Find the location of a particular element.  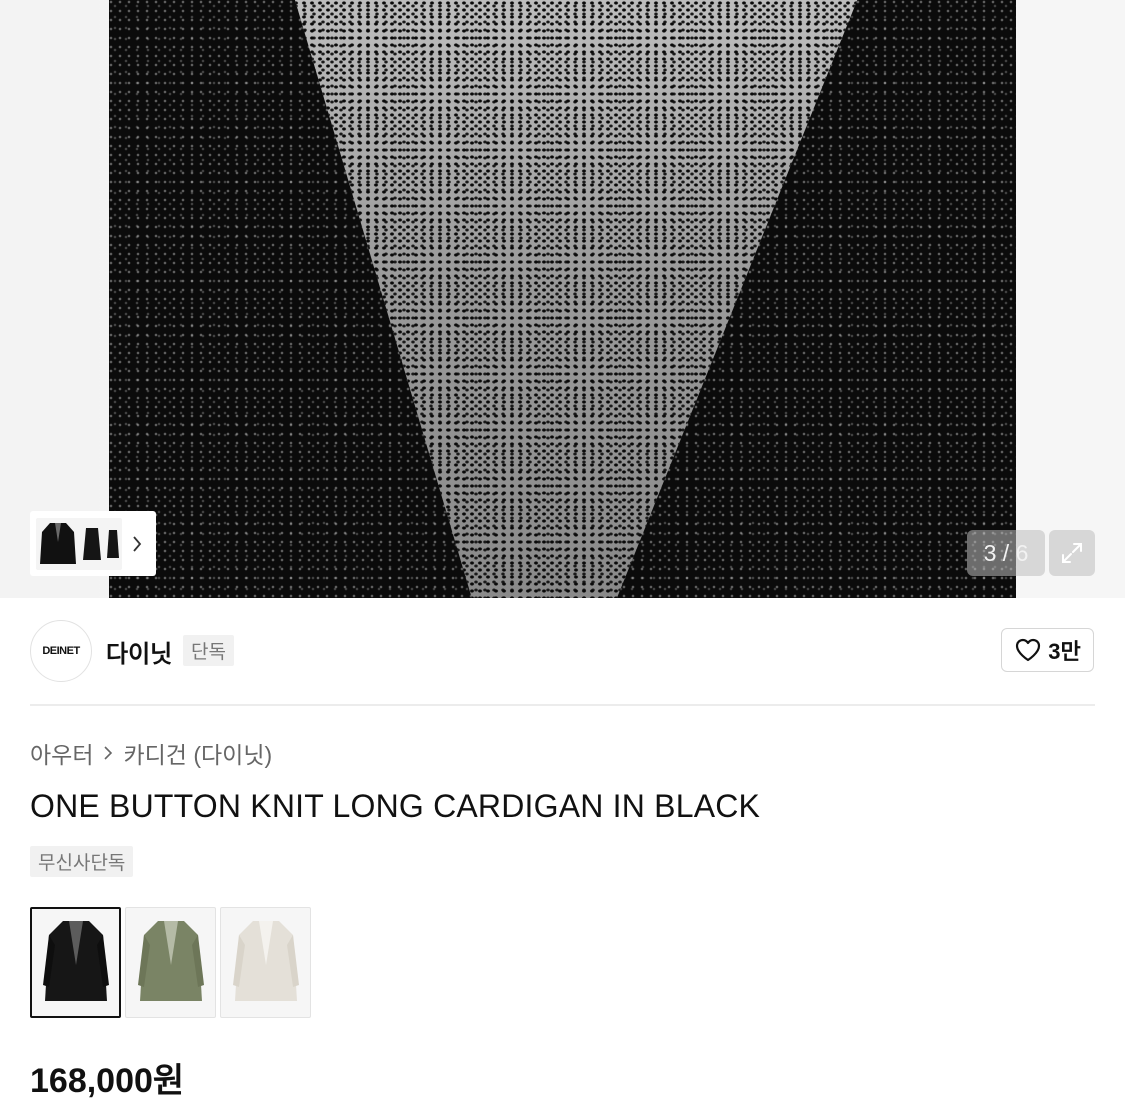

cardigan-back-thumbnail is located at coordinates (113, 543).